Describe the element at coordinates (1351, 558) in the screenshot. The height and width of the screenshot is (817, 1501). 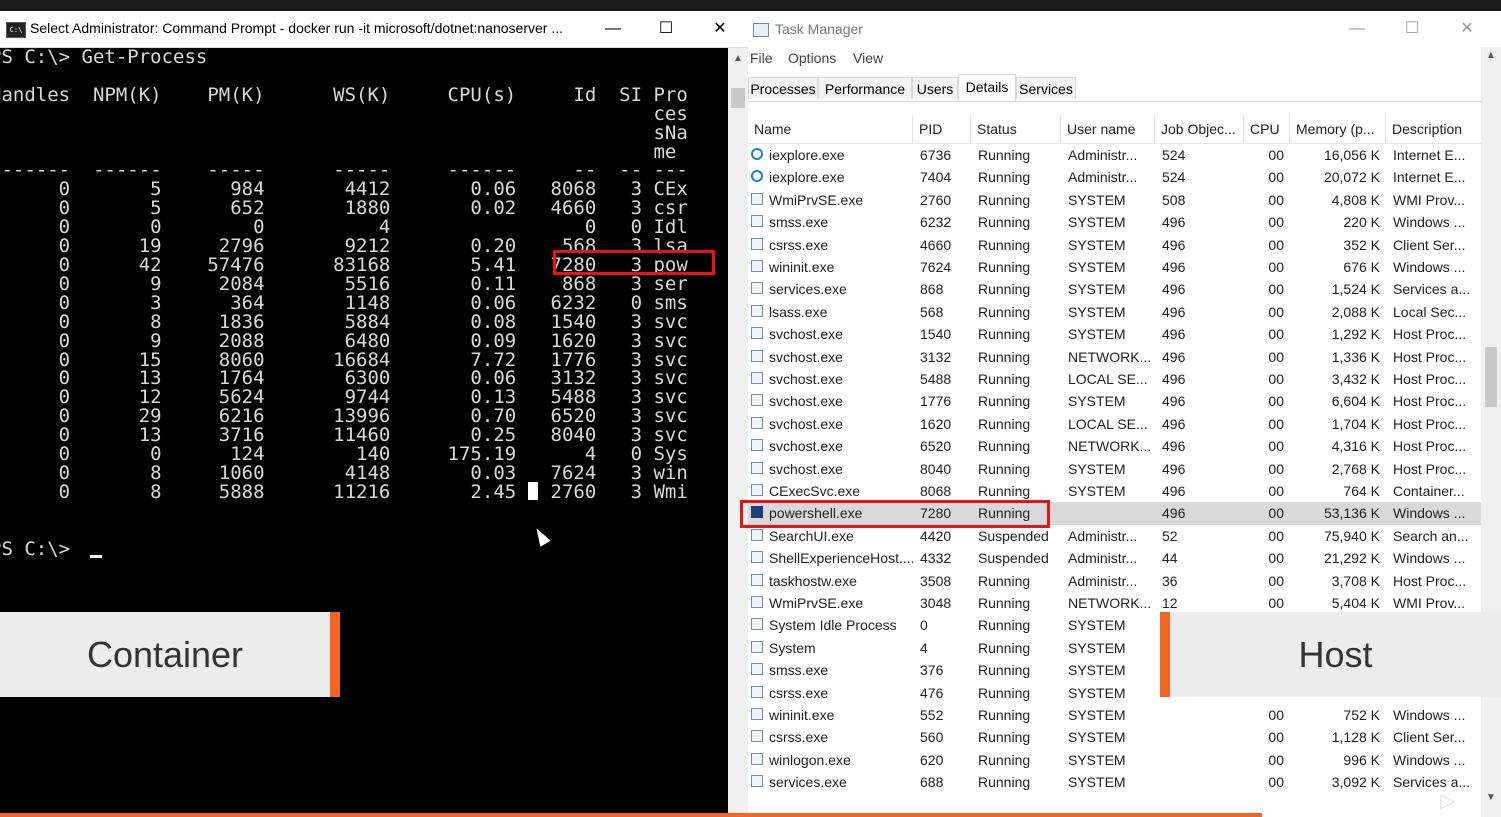
I see `cell-mem: 21,292 K` at that location.